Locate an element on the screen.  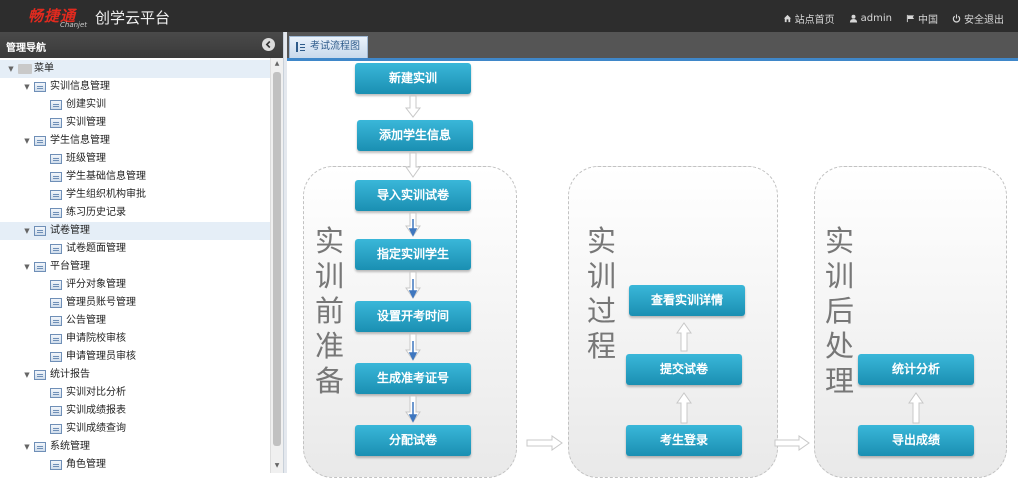
tree-item-label: 实训对比分析 is located at coordinates (96, 392).